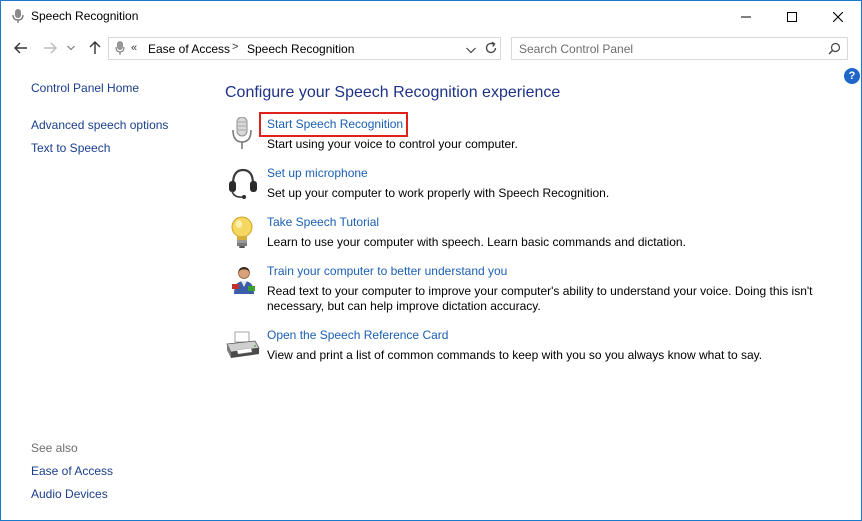 The width and height of the screenshot is (862, 521). What do you see at coordinates (357, 335) in the screenshot?
I see `speech-reference-card-link: Open the Speech Reference Card` at bounding box center [357, 335].